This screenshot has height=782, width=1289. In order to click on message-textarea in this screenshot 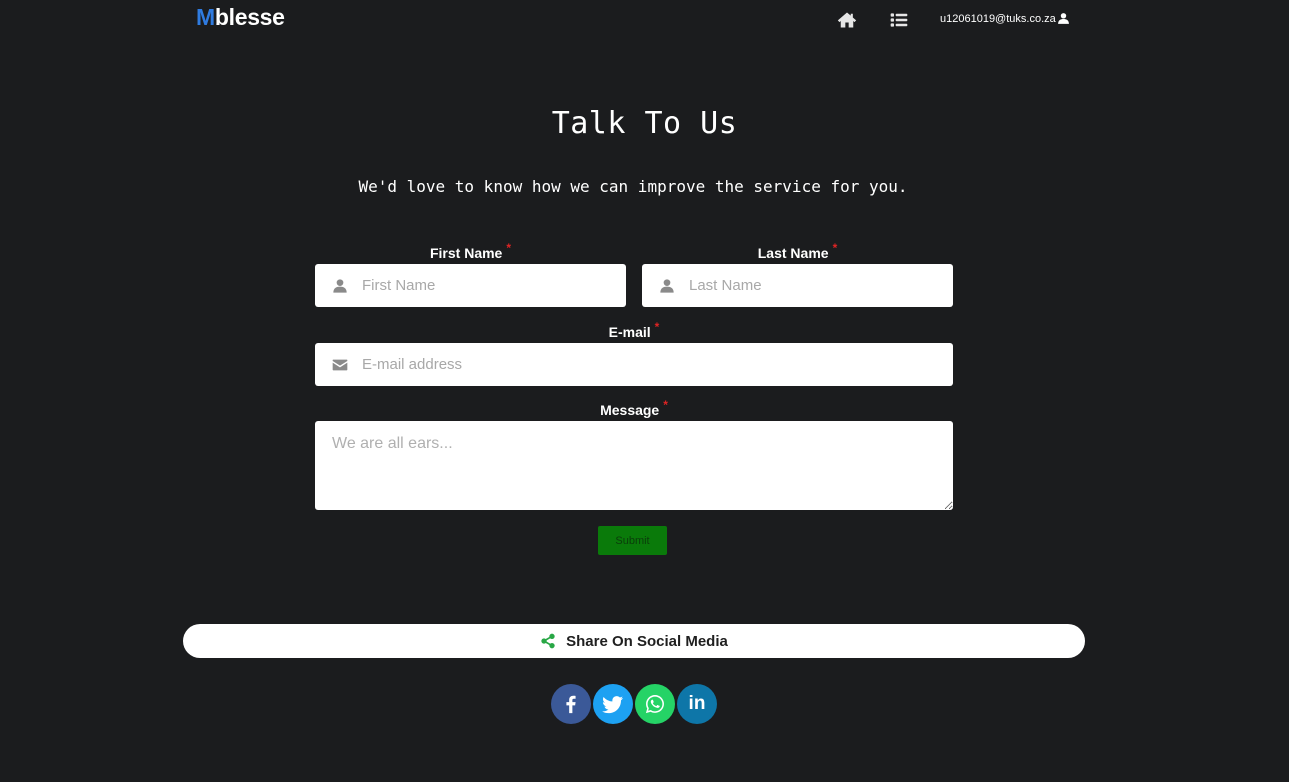, I will do `click(634, 465)`.